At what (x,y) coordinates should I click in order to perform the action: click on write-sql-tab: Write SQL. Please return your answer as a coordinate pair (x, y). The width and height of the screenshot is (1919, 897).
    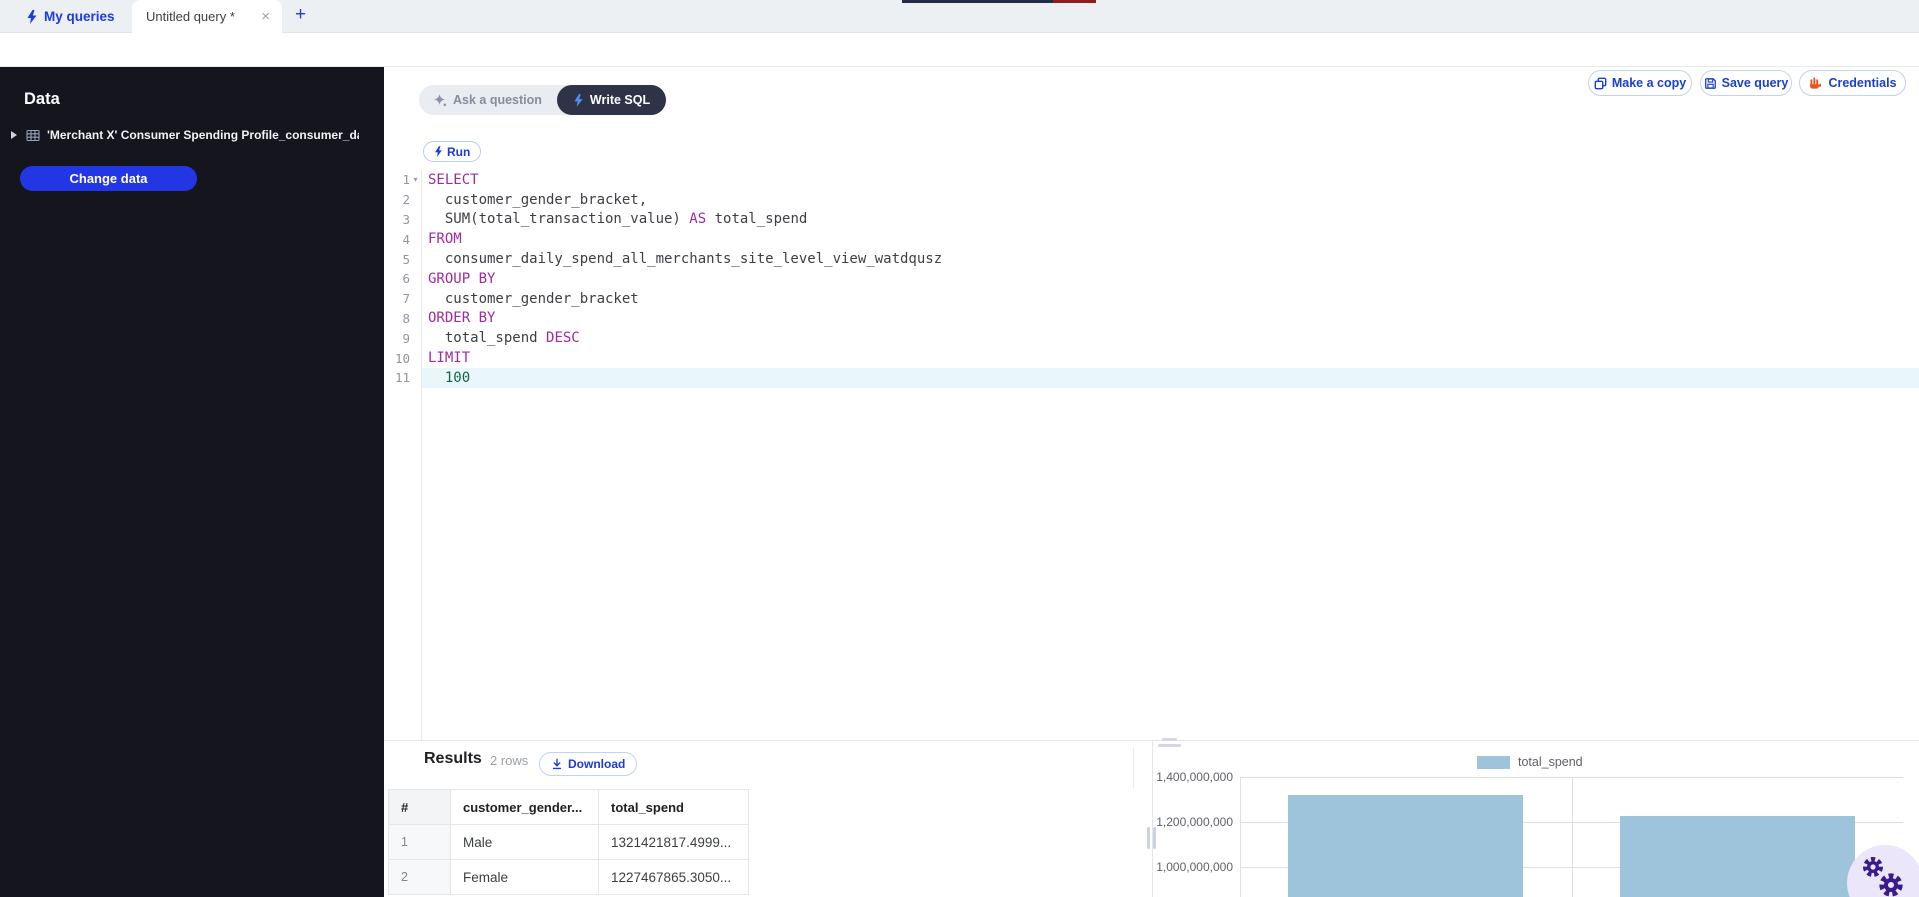
    Looking at the image, I should click on (611, 100).